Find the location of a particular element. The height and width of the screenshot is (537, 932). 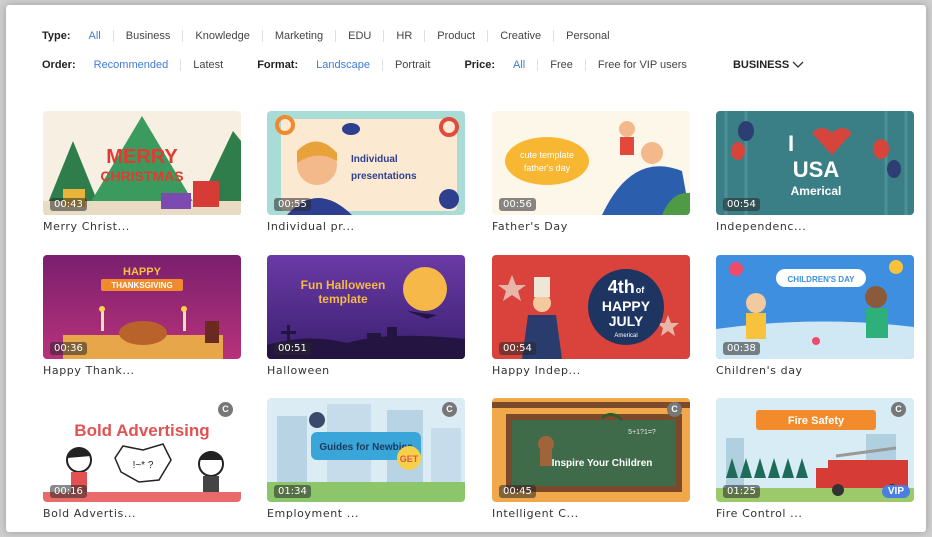

template-thumbnail: MERRY CHRISTMAS 00:43 is located at coordinates (142, 163).